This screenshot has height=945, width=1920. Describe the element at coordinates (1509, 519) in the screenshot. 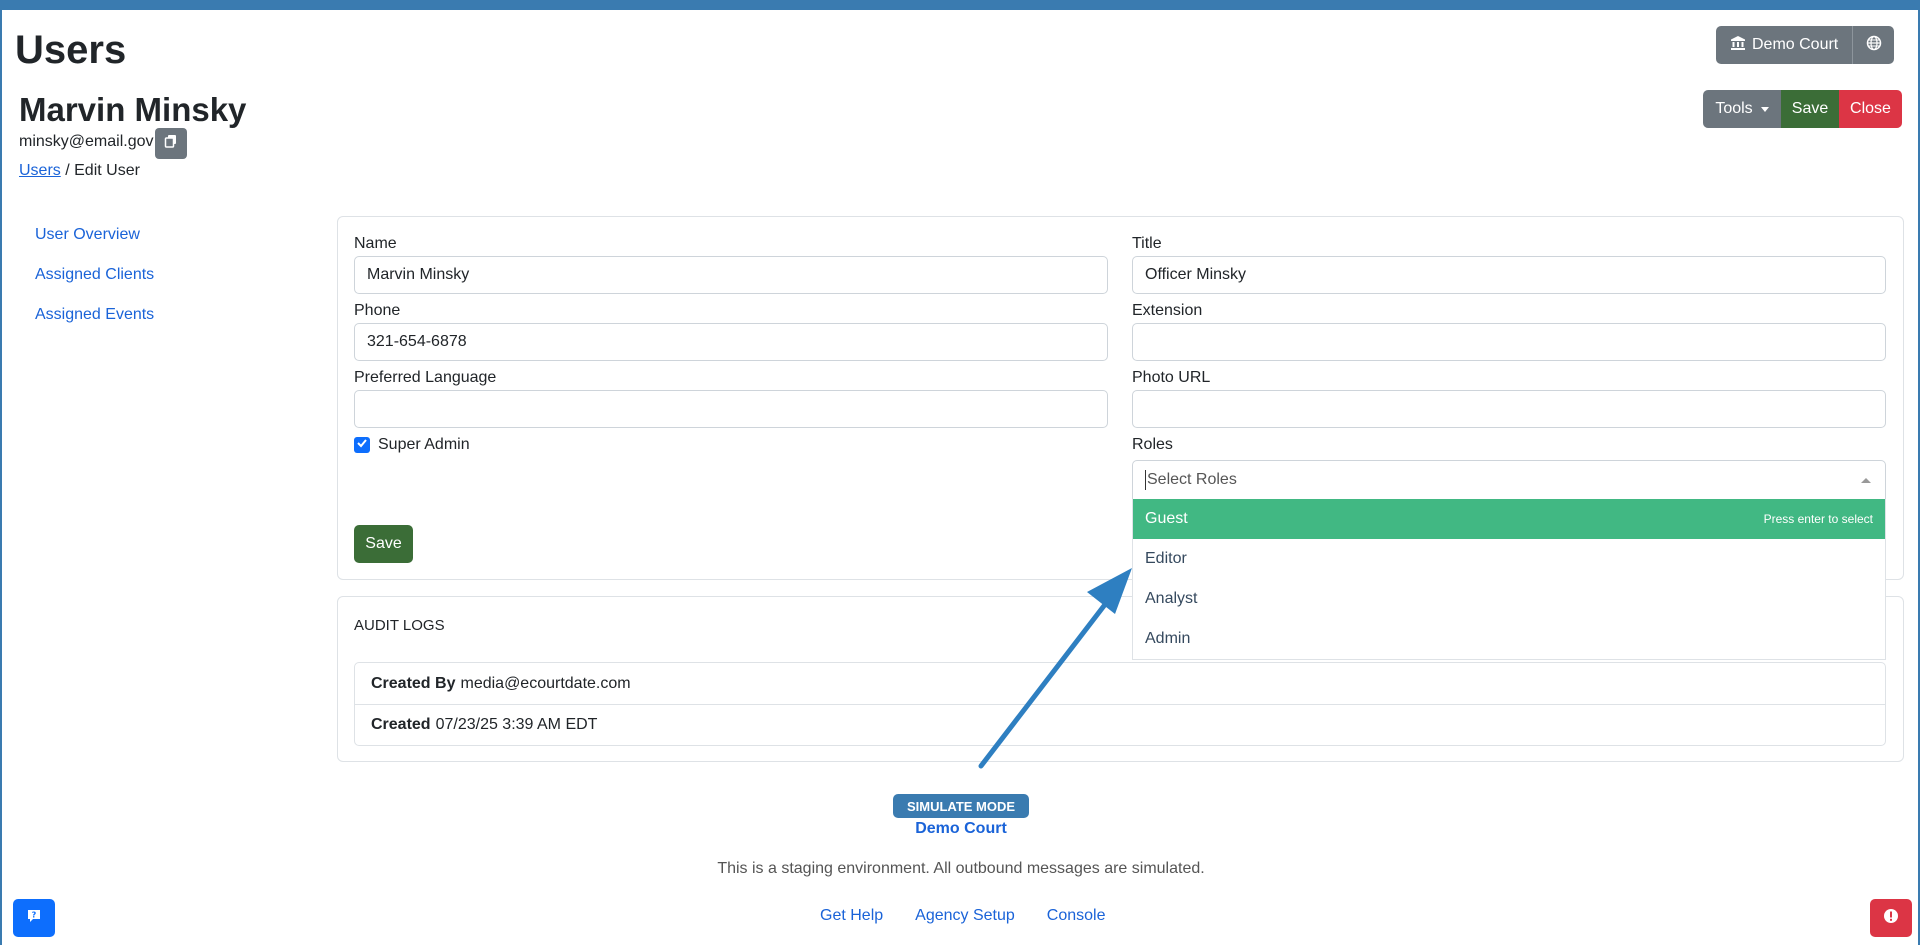

I see `role-option-guest: Guest Press enter to select` at that location.